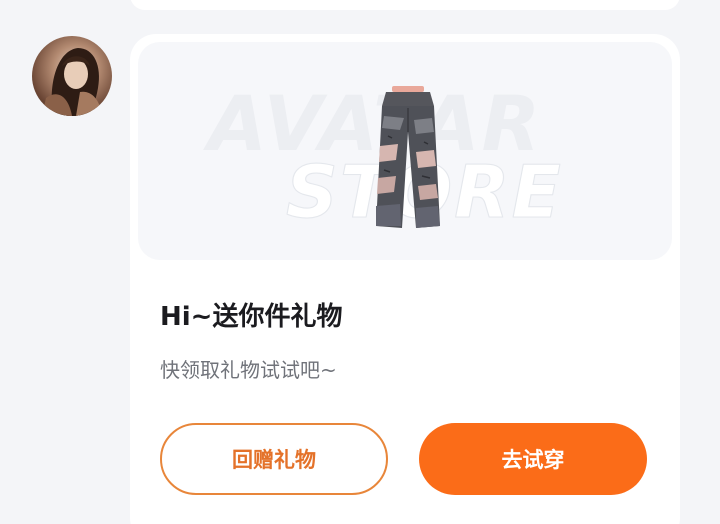 The image size is (720, 524). Describe the element at coordinates (248, 370) in the screenshot. I see `gift-subtitle: 快领取礼物试试吧~` at that location.